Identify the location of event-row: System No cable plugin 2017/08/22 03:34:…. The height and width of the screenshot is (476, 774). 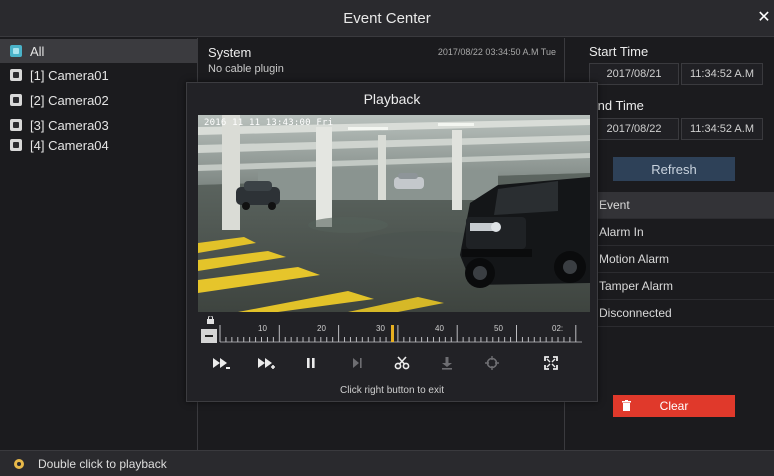
(381, 60).